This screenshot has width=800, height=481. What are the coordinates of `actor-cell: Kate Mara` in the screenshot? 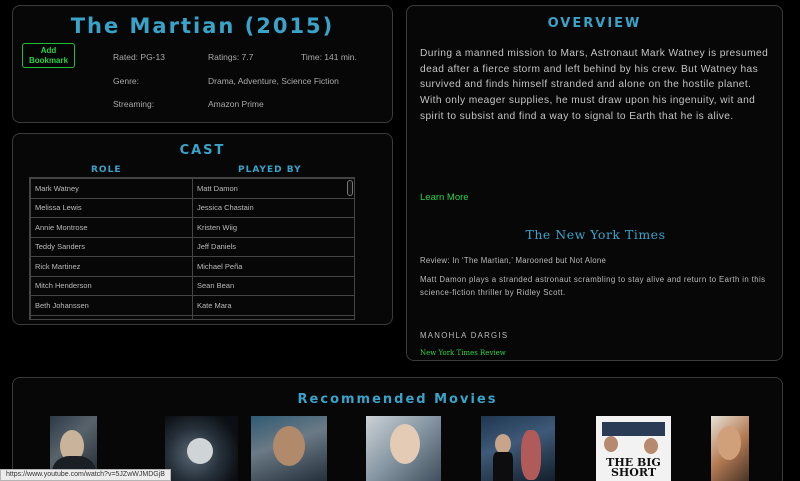 It's located at (273, 305).